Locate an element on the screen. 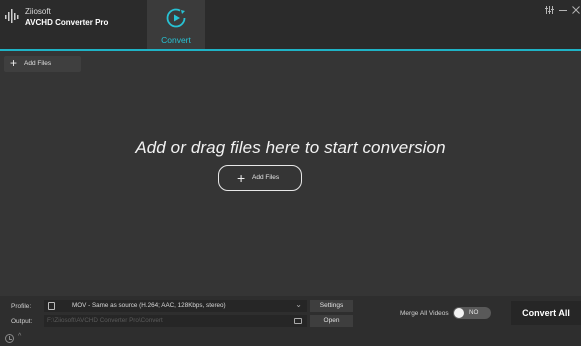 Image resolution: width=581 pixels, height=346 pixels. caret-up-icon: ^ is located at coordinates (19, 336).